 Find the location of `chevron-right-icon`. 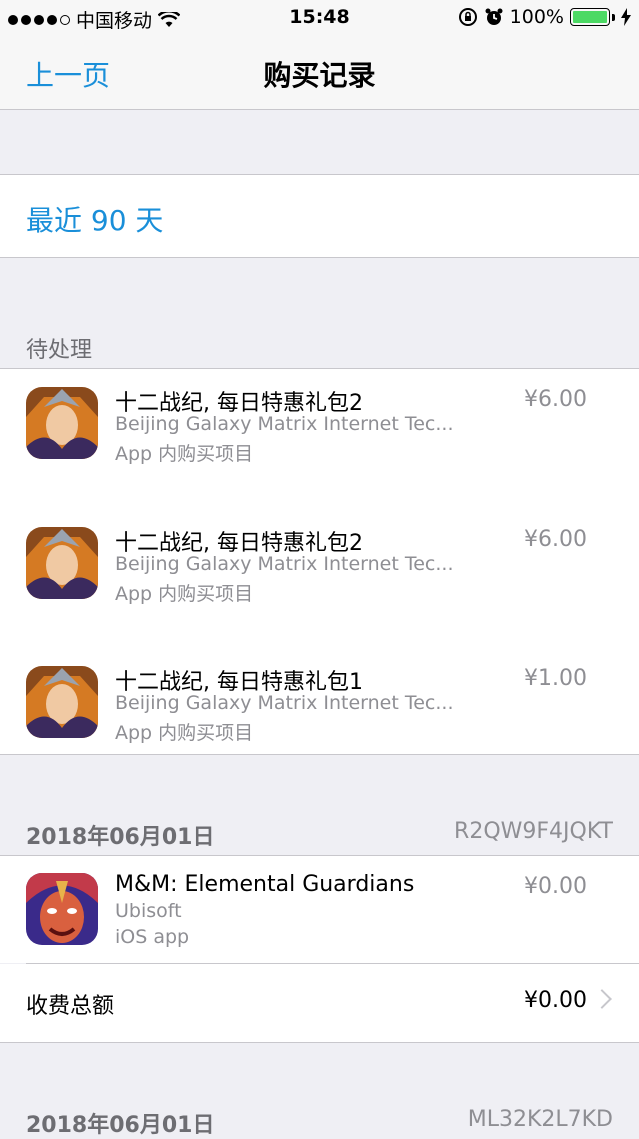

chevron-right-icon is located at coordinates (602, 999).